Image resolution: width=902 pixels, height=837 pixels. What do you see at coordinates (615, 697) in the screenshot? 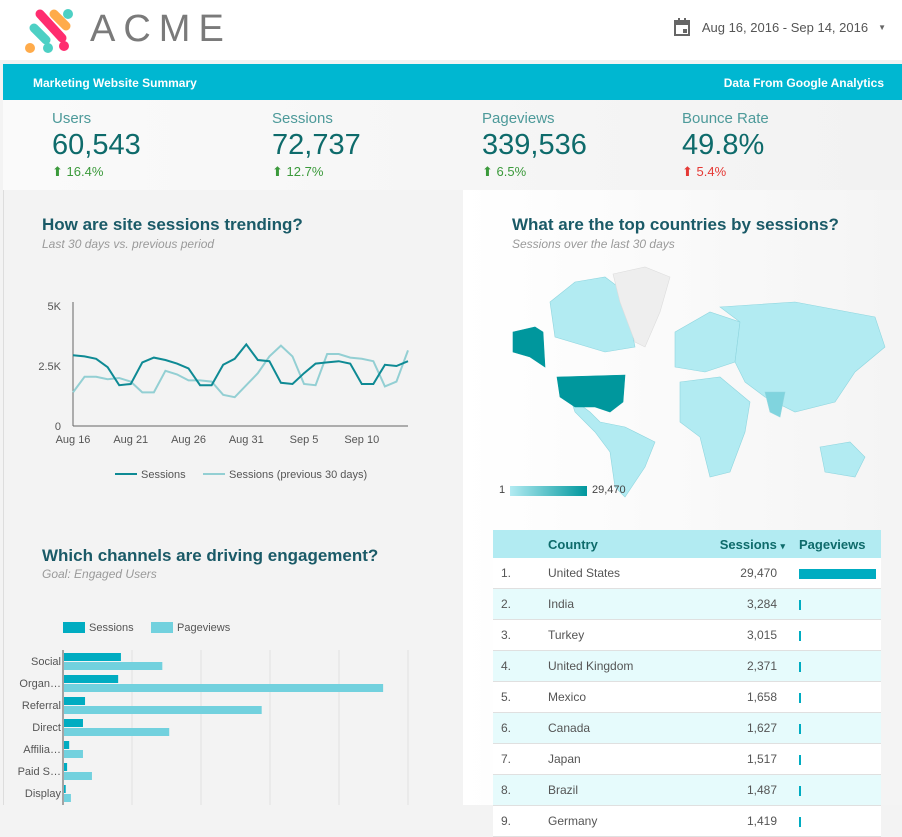
I see `row-country: Mexico` at bounding box center [615, 697].